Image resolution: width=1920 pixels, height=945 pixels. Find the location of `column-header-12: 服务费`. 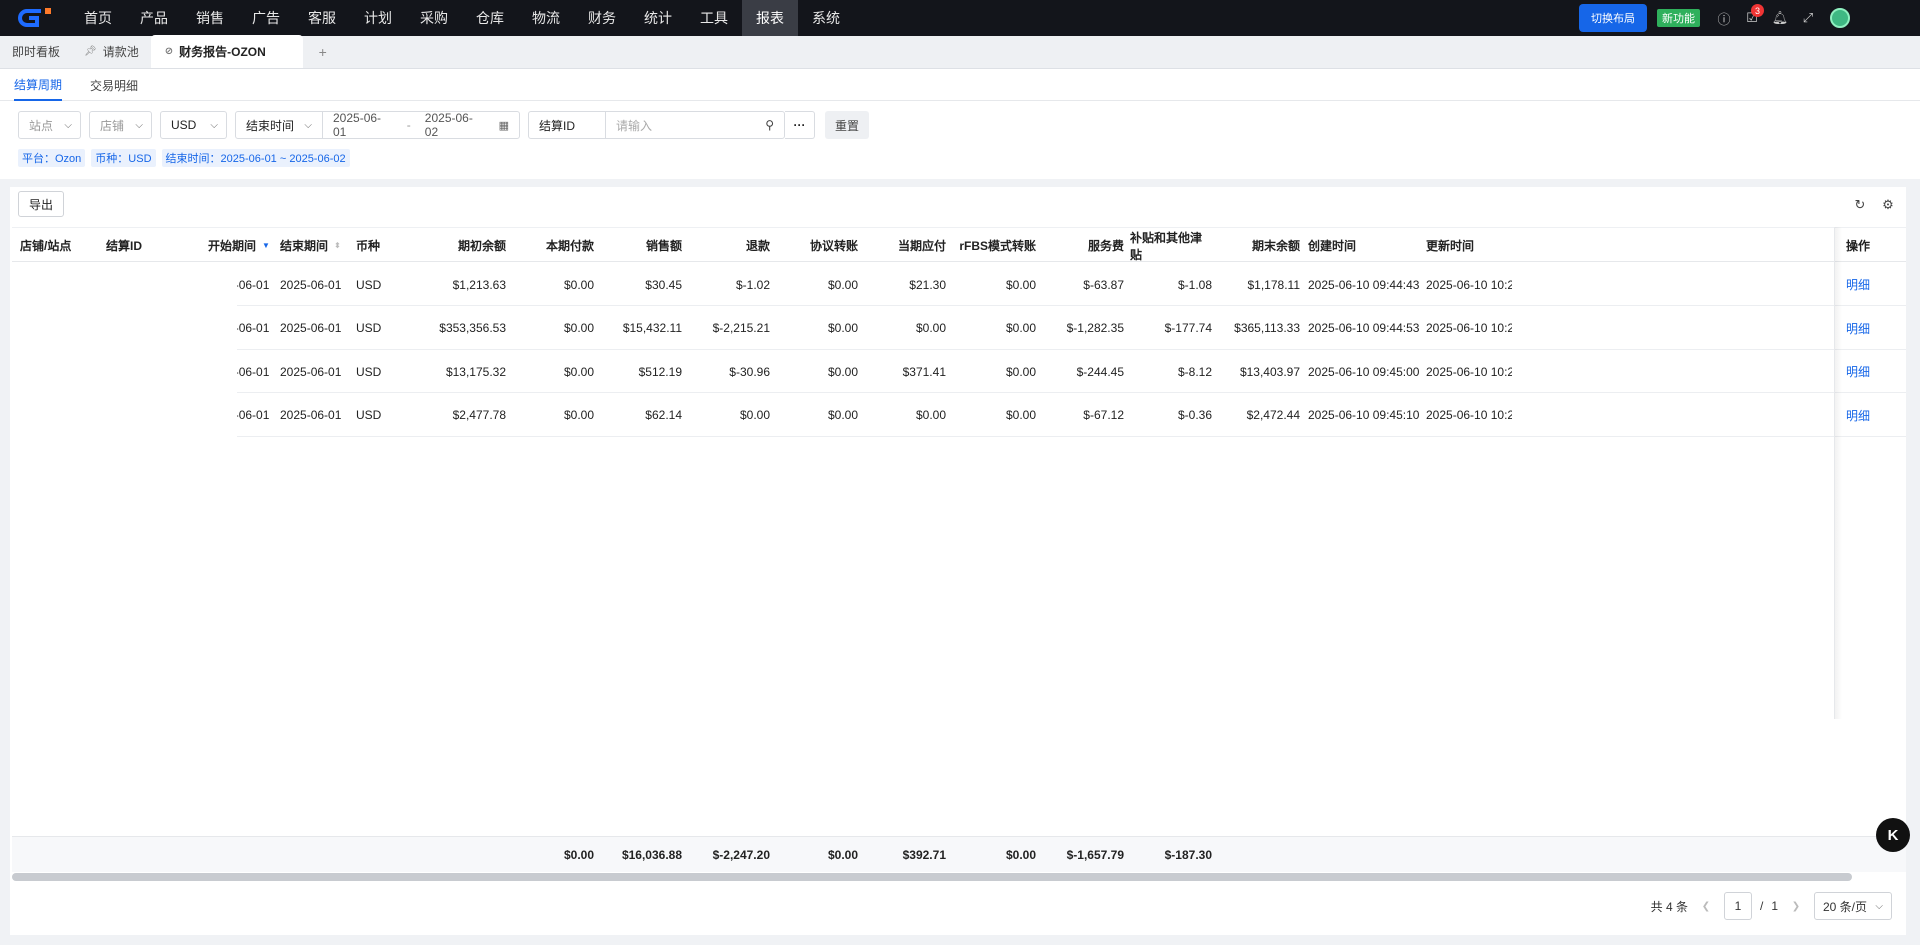

column-header-12: 服务费 is located at coordinates (1083, 245).